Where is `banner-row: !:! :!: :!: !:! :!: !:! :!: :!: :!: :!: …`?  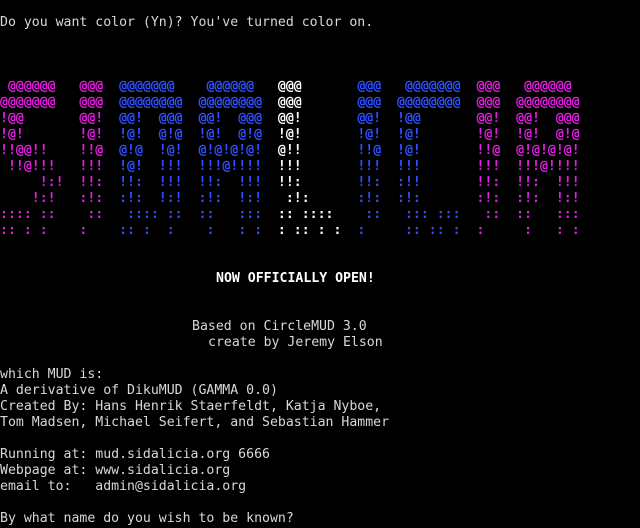
banner-row: !:! :!: :!: !:! :!: !:! :!: :!: :!: :!: … is located at coordinates (290, 199).